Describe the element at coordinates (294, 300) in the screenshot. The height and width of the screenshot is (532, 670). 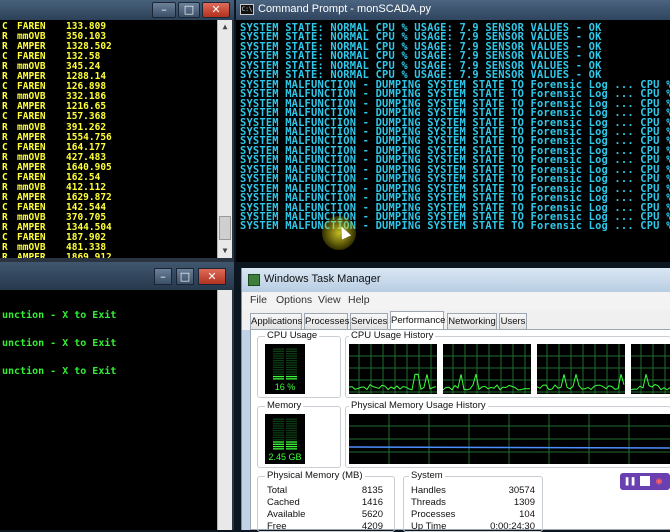
I see `menu-options: Options` at that location.